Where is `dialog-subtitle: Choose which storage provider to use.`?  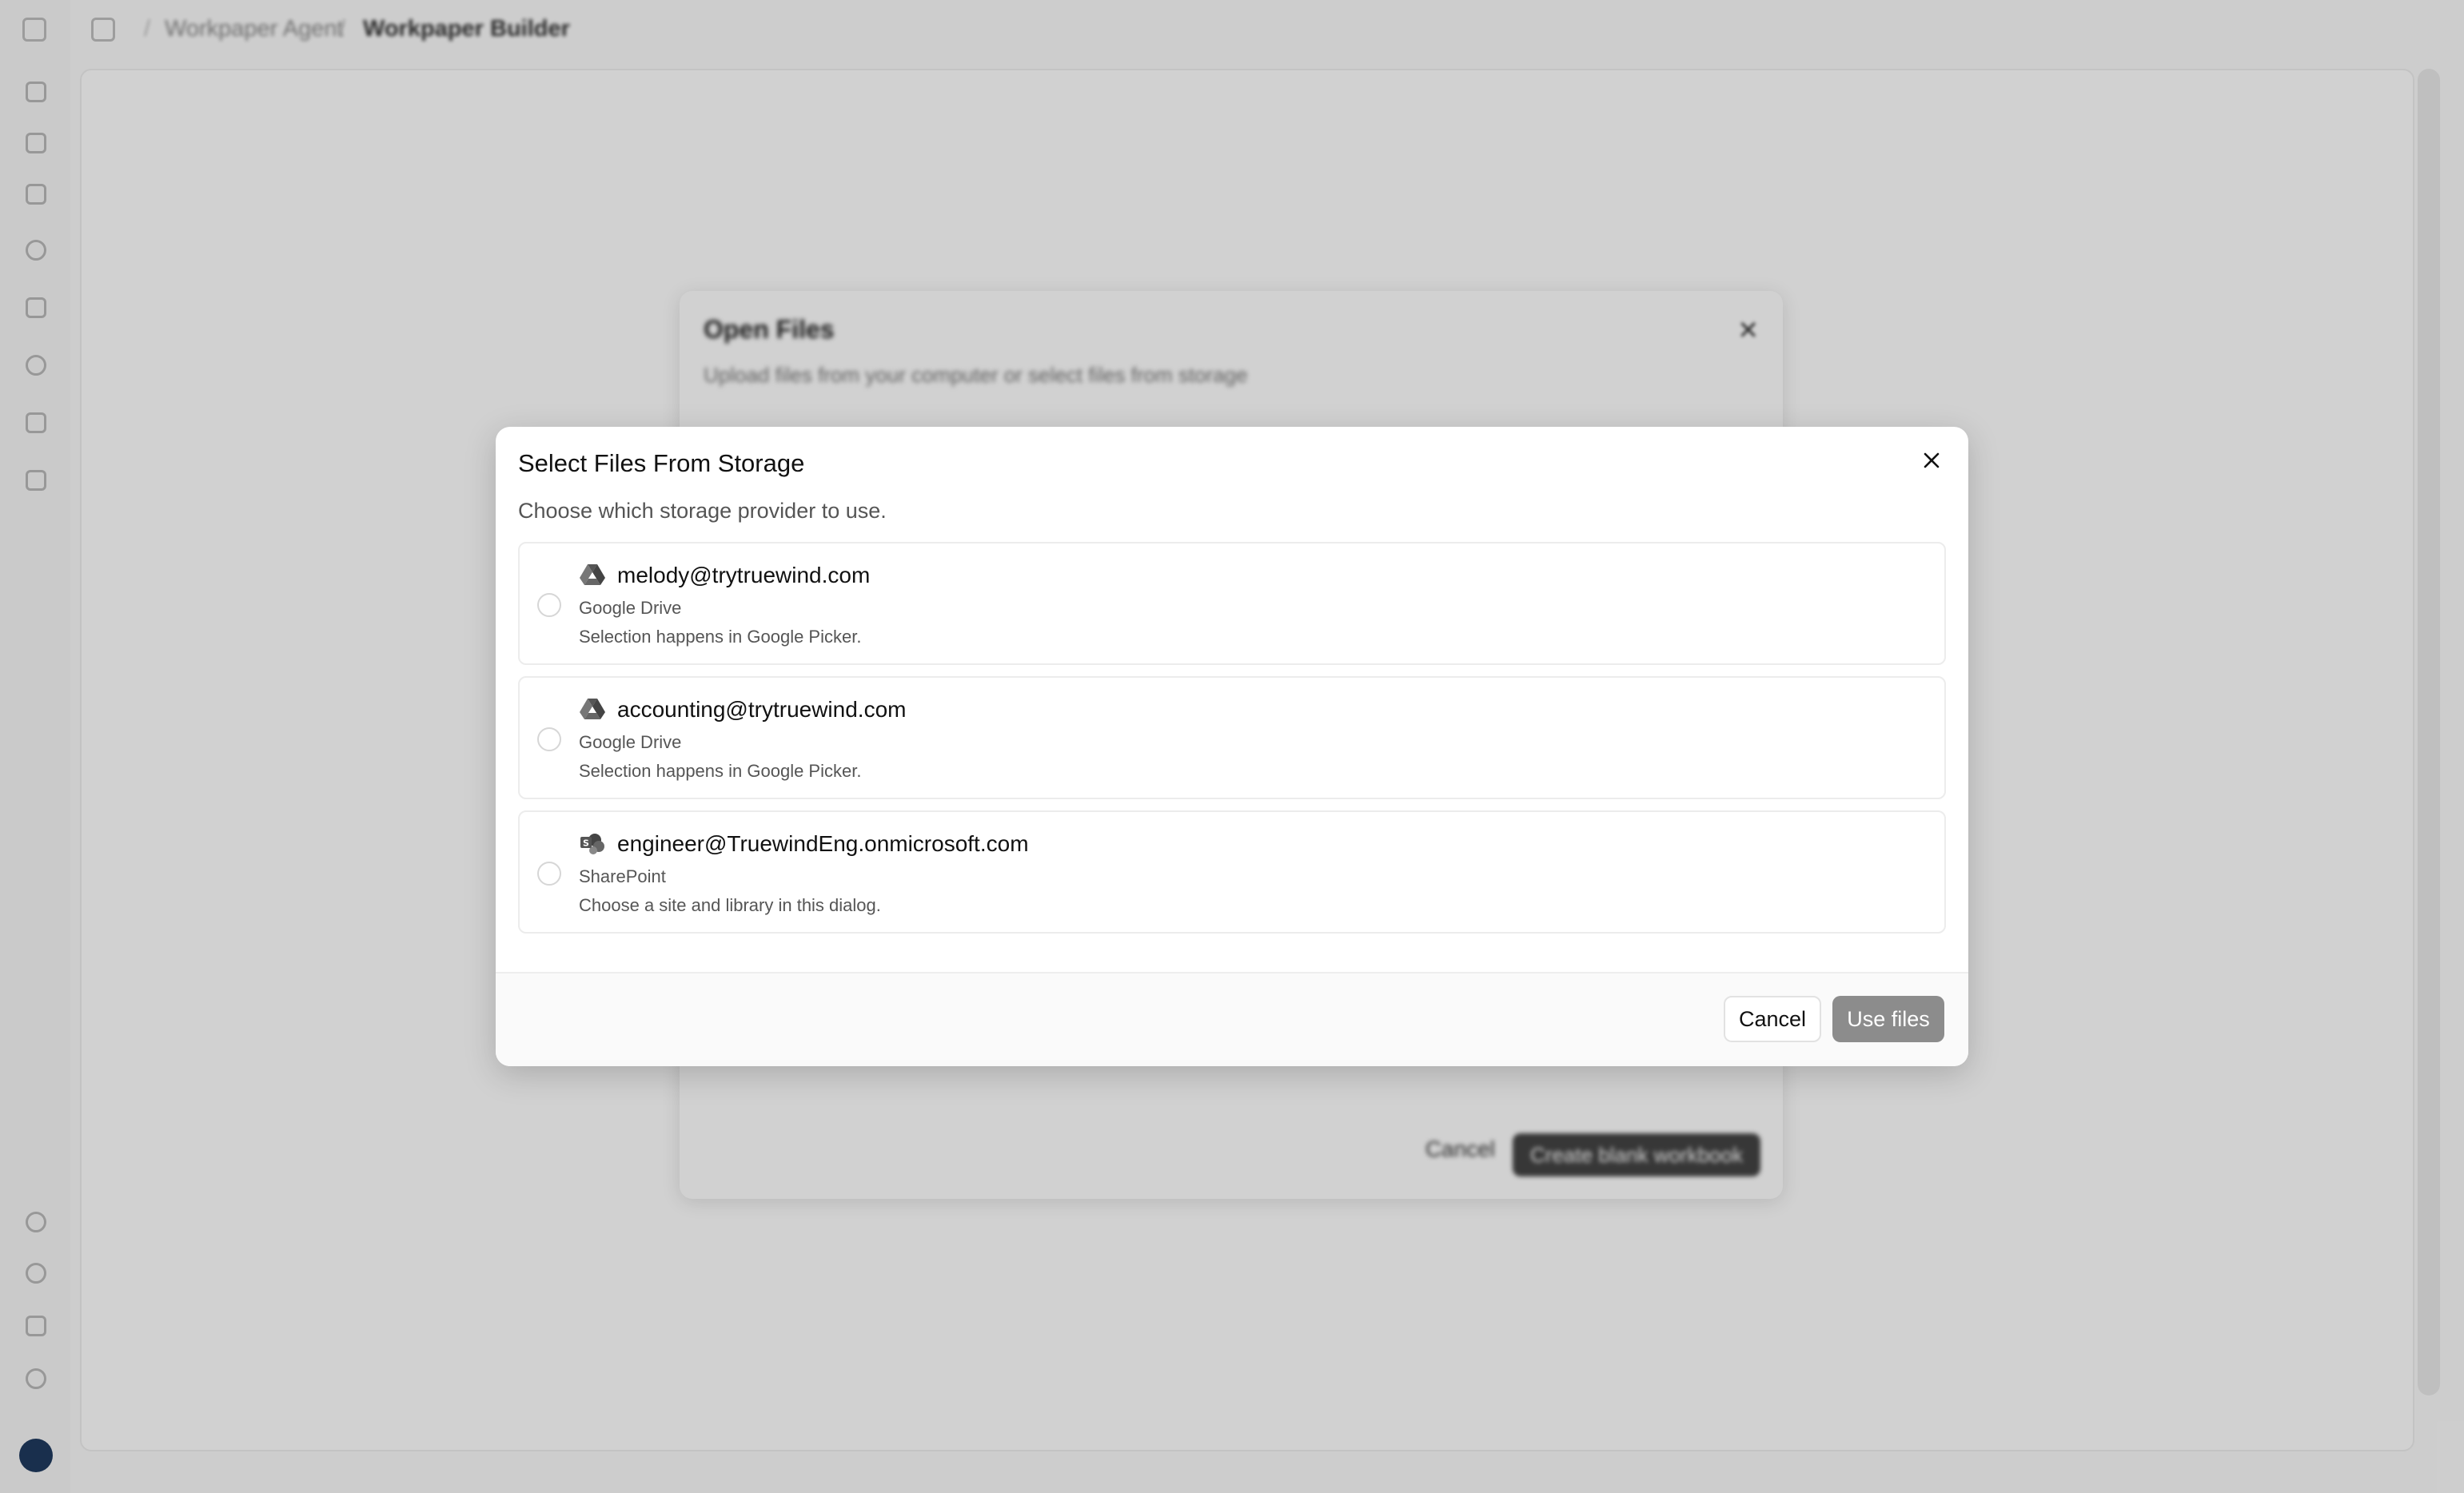
dialog-subtitle: Choose which storage provider to use. is located at coordinates (702, 511).